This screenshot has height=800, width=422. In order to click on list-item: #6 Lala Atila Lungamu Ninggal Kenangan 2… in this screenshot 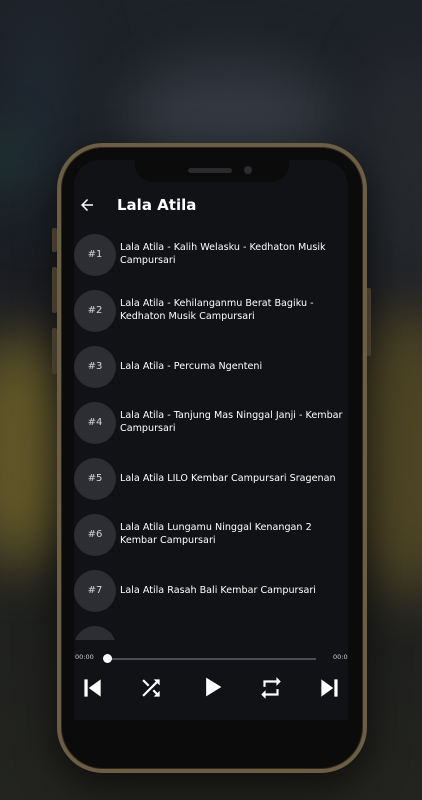, I will do `click(211, 536)`.